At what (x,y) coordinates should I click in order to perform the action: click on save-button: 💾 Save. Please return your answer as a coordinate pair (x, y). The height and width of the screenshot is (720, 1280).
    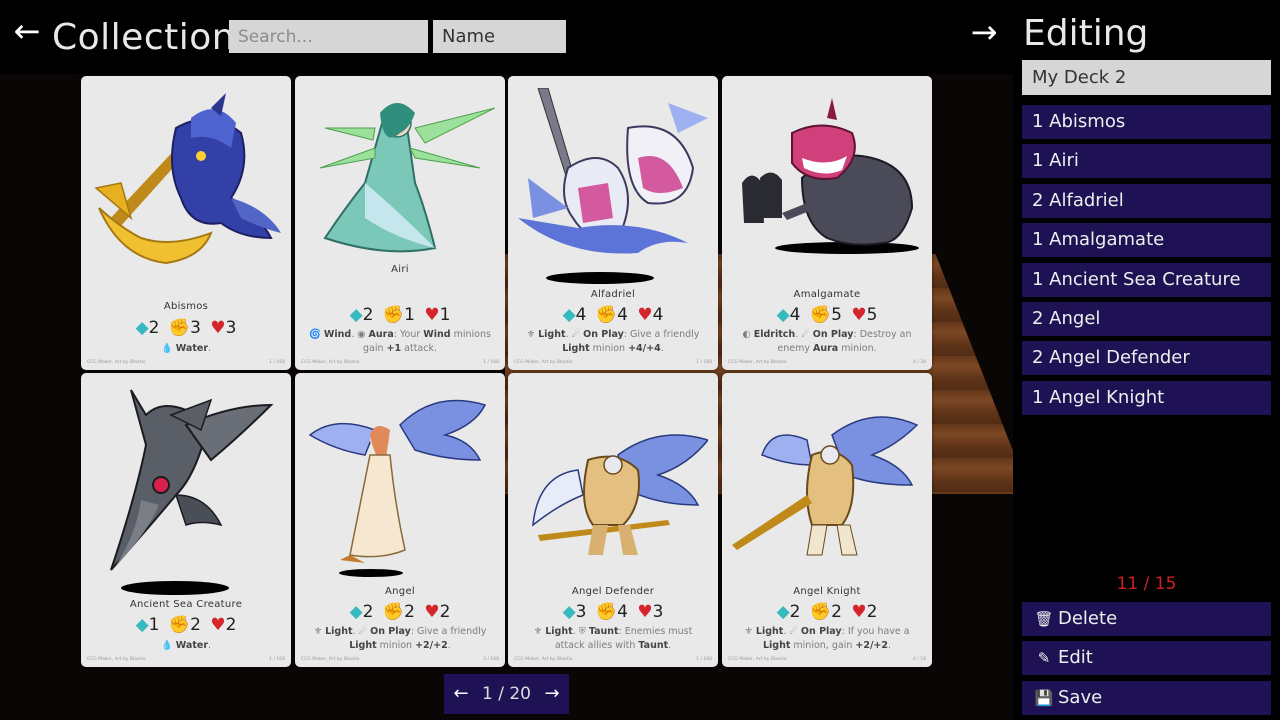
    Looking at the image, I should click on (1146, 698).